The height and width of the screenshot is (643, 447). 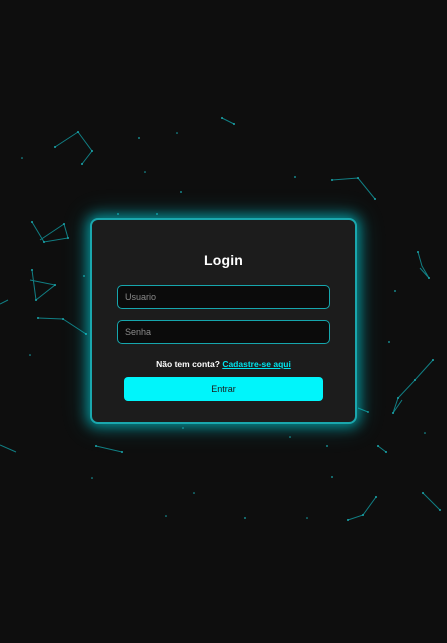 What do you see at coordinates (223, 332) in the screenshot?
I see `password-input` at bounding box center [223, 332].